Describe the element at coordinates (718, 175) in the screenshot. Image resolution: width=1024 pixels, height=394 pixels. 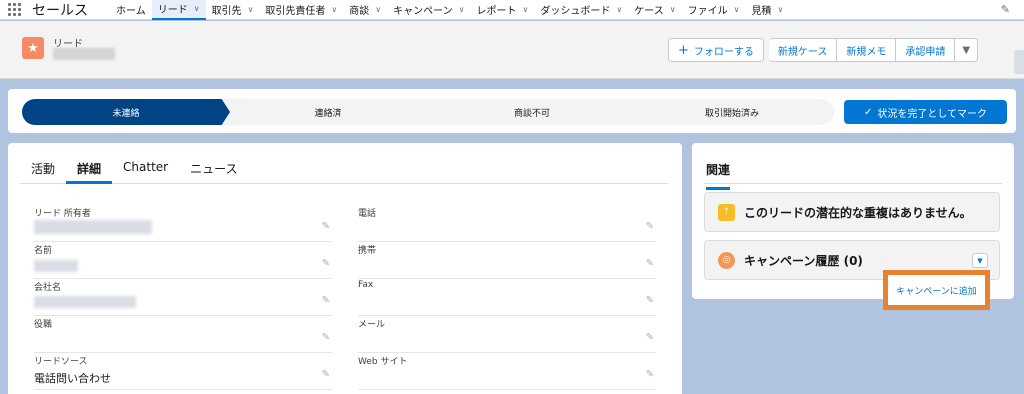
I see `tab-related: 関連` at that location.